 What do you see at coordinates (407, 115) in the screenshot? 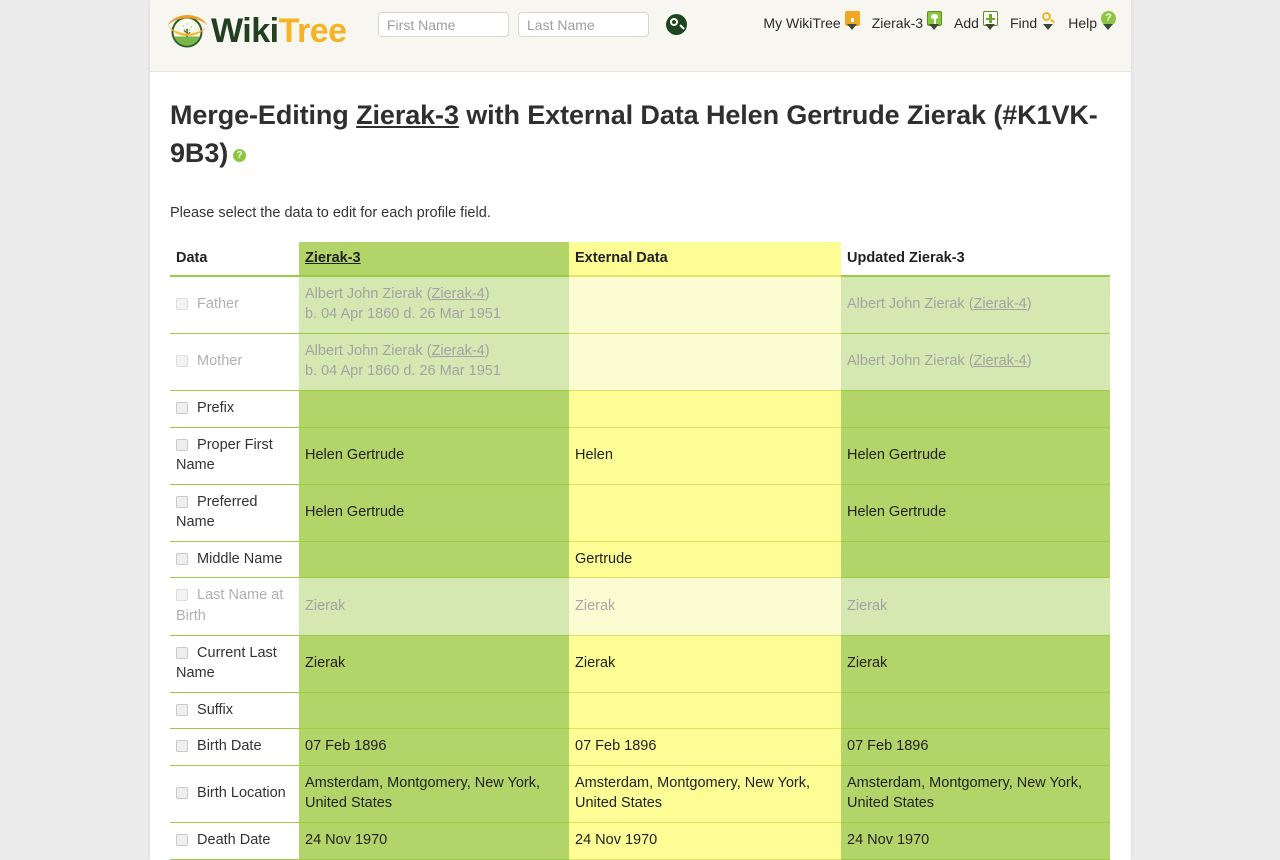
I see `page-title-profile-link: Zierak-3` at bounding box center [407, 115].